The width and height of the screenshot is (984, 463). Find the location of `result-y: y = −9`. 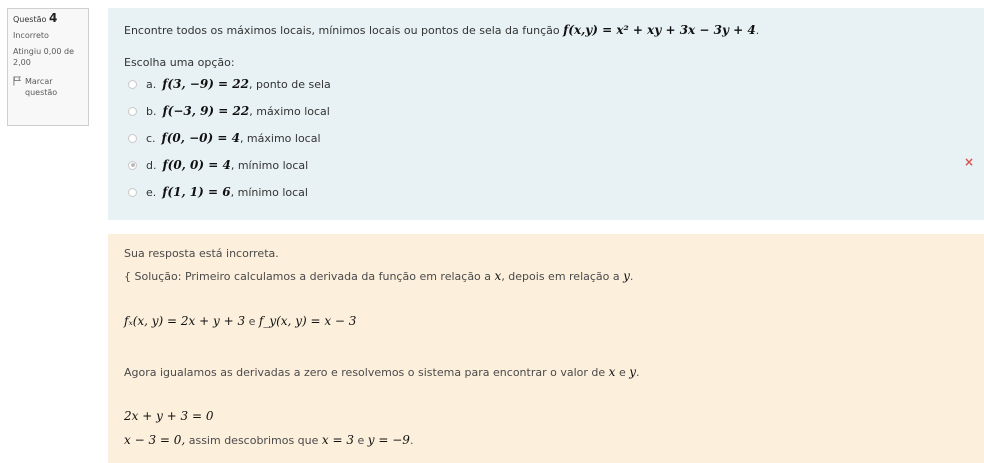

result-y: y = −9 is located at coordinates (388, 440).